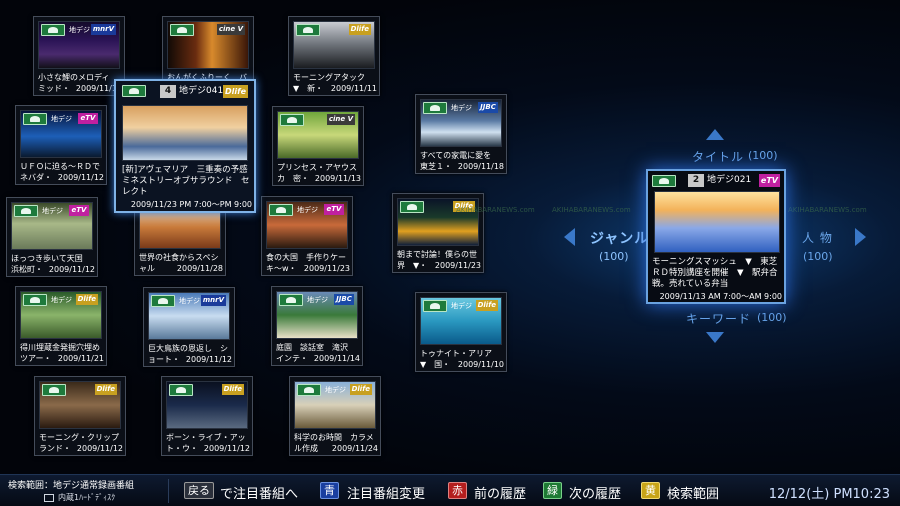 The width and height of the screenshot is (900, 506). I want to click on blue-key: 青, so click(329, 490).